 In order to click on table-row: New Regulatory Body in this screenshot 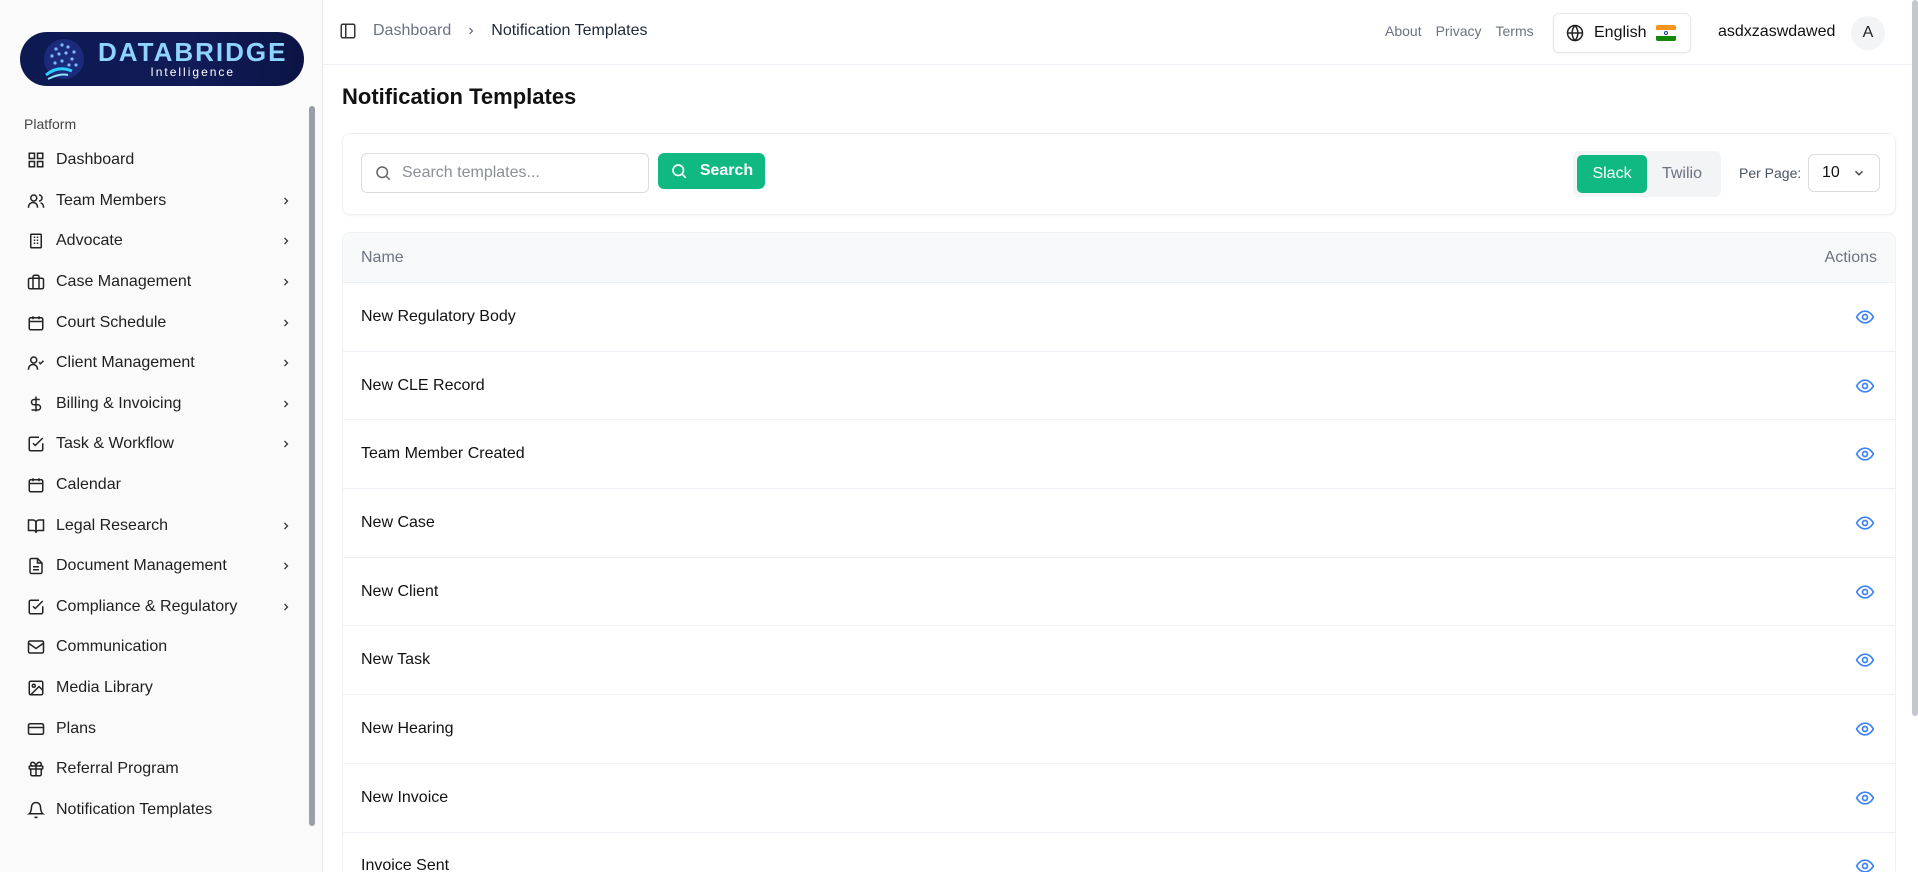, I will do `click(1119, 317)`.